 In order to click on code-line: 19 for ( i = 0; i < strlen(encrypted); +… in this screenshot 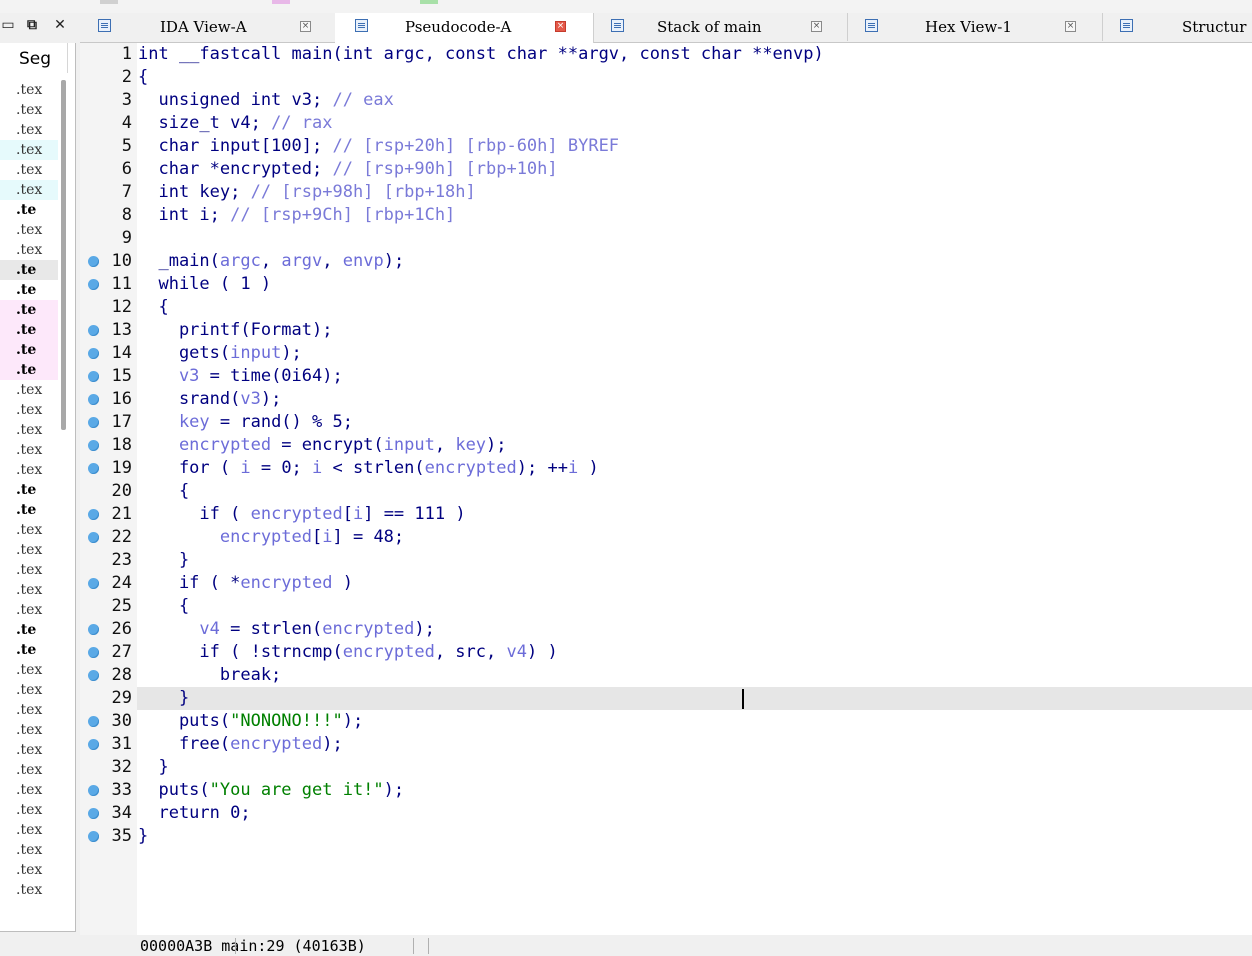, I will do `click(666, 468)`.